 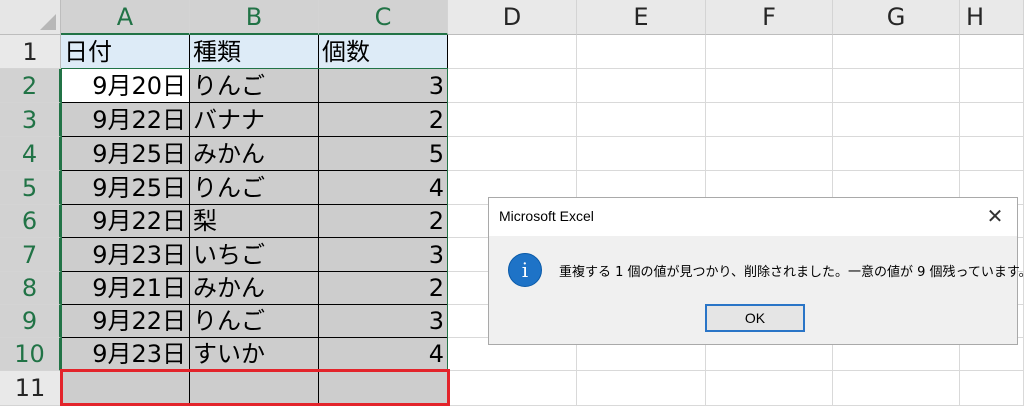 What do you see at coordinates (125, 321) in the screenshot?
I see `cell-a9: 9月22日` at bounding box center [125, 321].